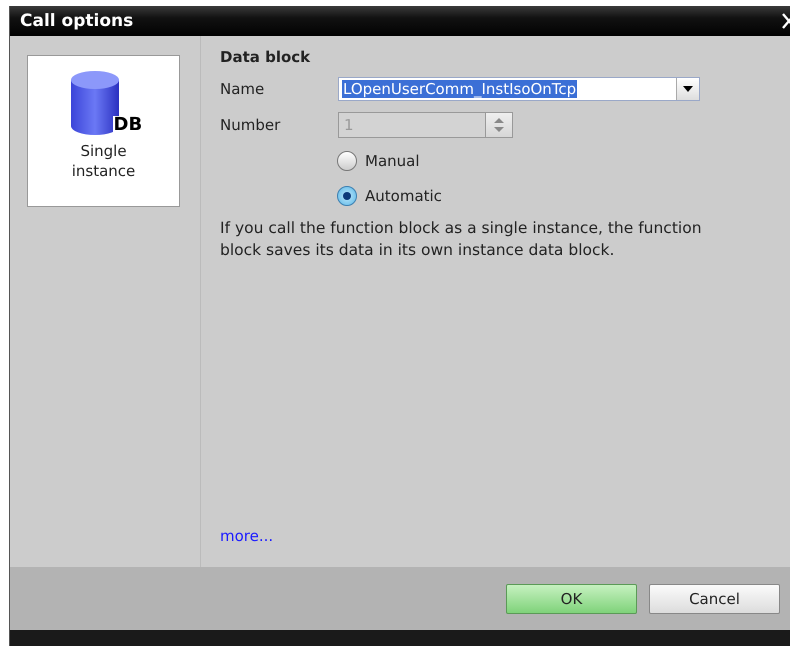  What do you see at coordinates (563, 161) in the screenshot?
I see `radio-option: Manual` at bounding box center [563, 161].